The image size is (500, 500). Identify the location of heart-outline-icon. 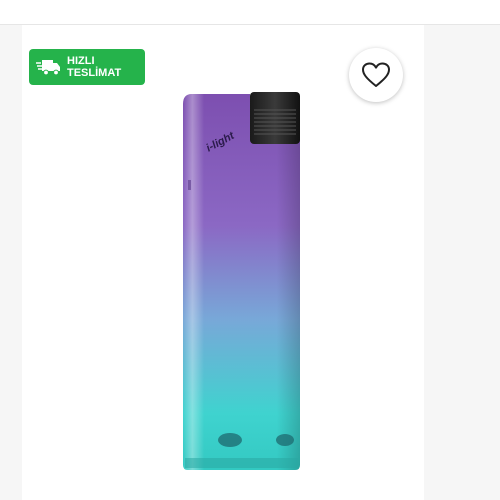
(376, 74).